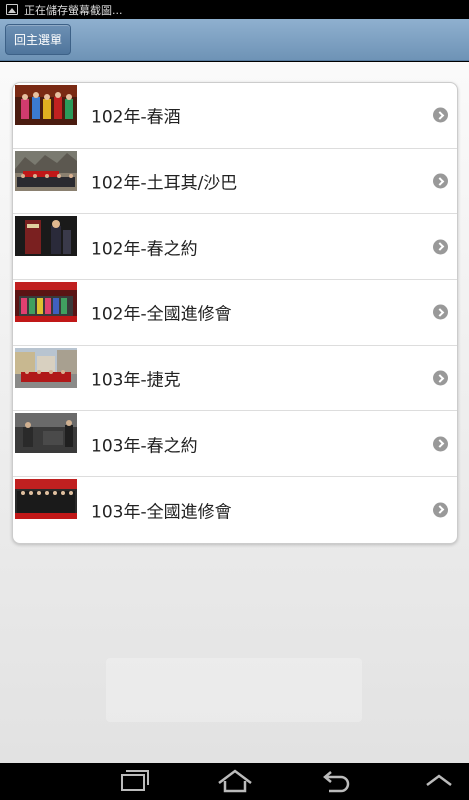 The width and height of the screenshot is (469, 800). What do you see at coordinates (235, 116) in the screenshot?
I see `list-item: 102年-春酒` at bounding box center [235, 116].